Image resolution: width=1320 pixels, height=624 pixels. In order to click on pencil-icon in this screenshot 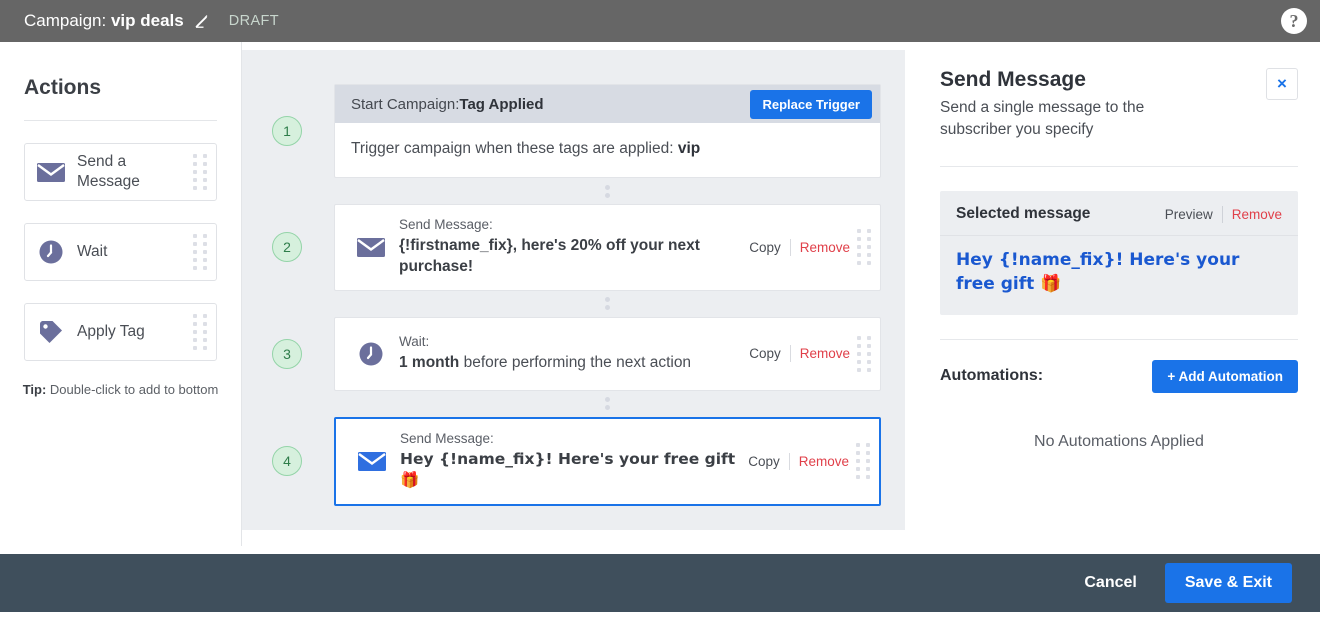, I will do `click(201, 21)`.